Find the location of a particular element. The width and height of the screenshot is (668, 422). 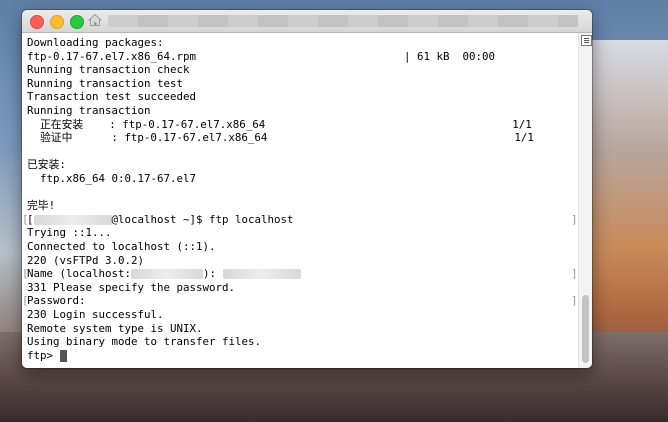

name-prompt-end: ): is located at coordinates (213, 274).